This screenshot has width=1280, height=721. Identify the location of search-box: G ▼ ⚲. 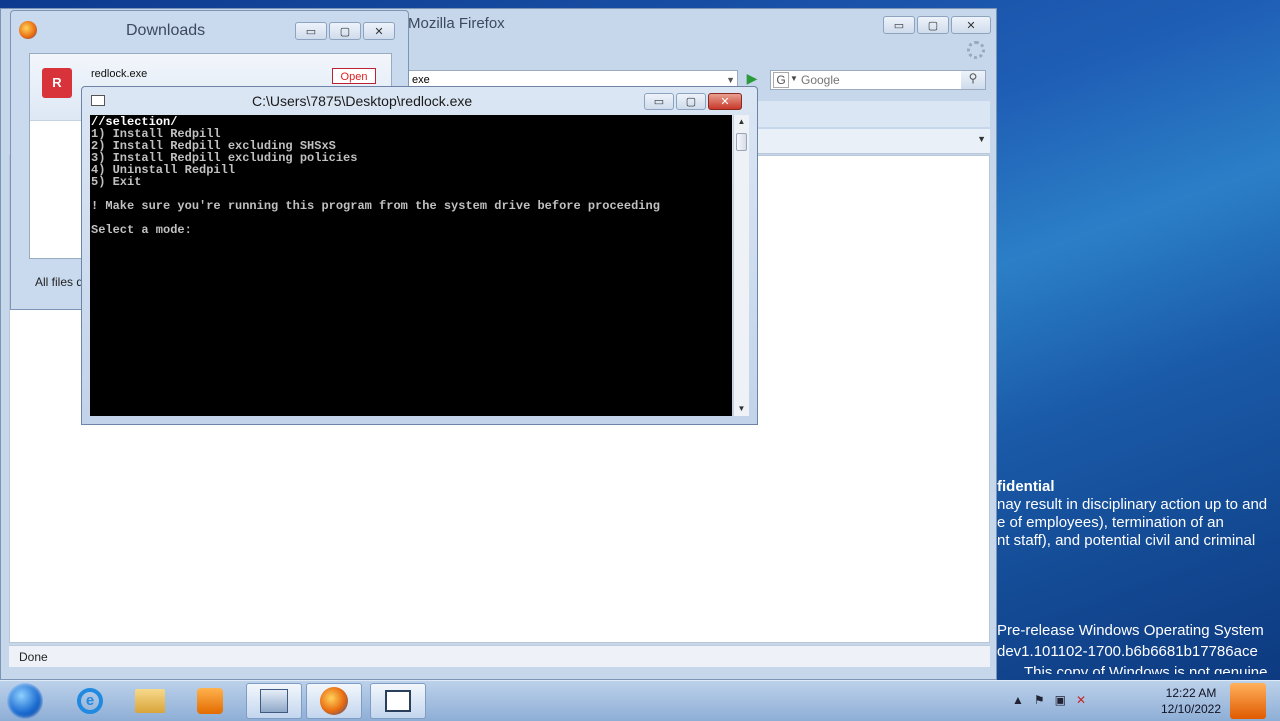
(878, 80).